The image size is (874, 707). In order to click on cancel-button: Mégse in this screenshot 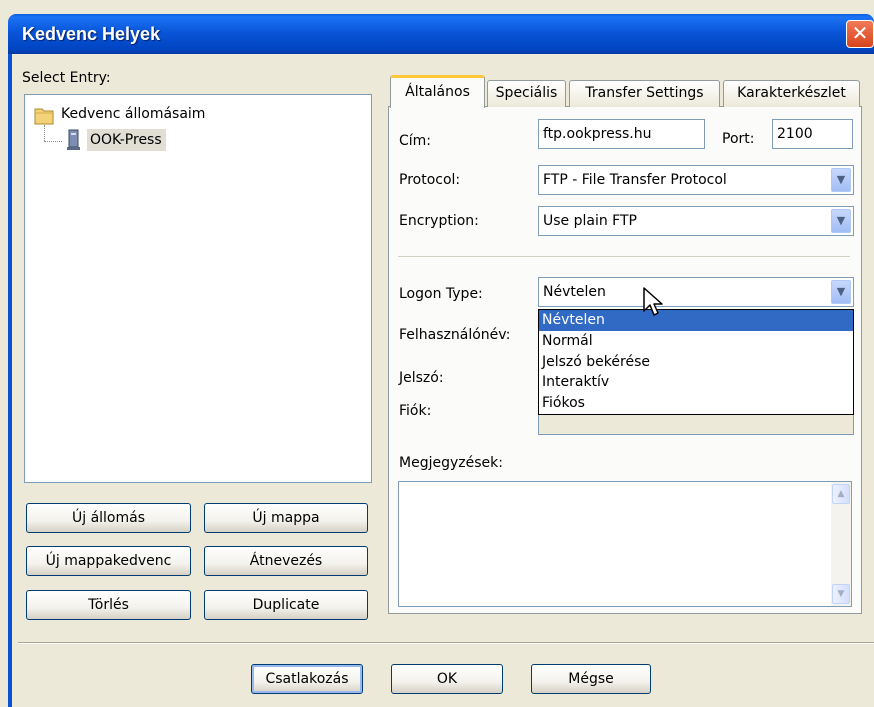, I will do `click(591, 679)`.